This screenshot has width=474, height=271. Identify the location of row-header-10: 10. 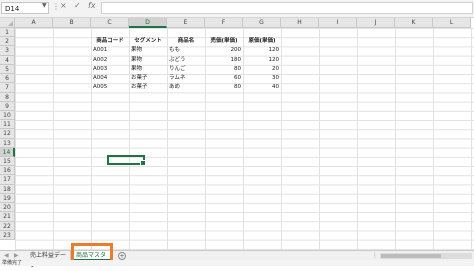
(7, 115).